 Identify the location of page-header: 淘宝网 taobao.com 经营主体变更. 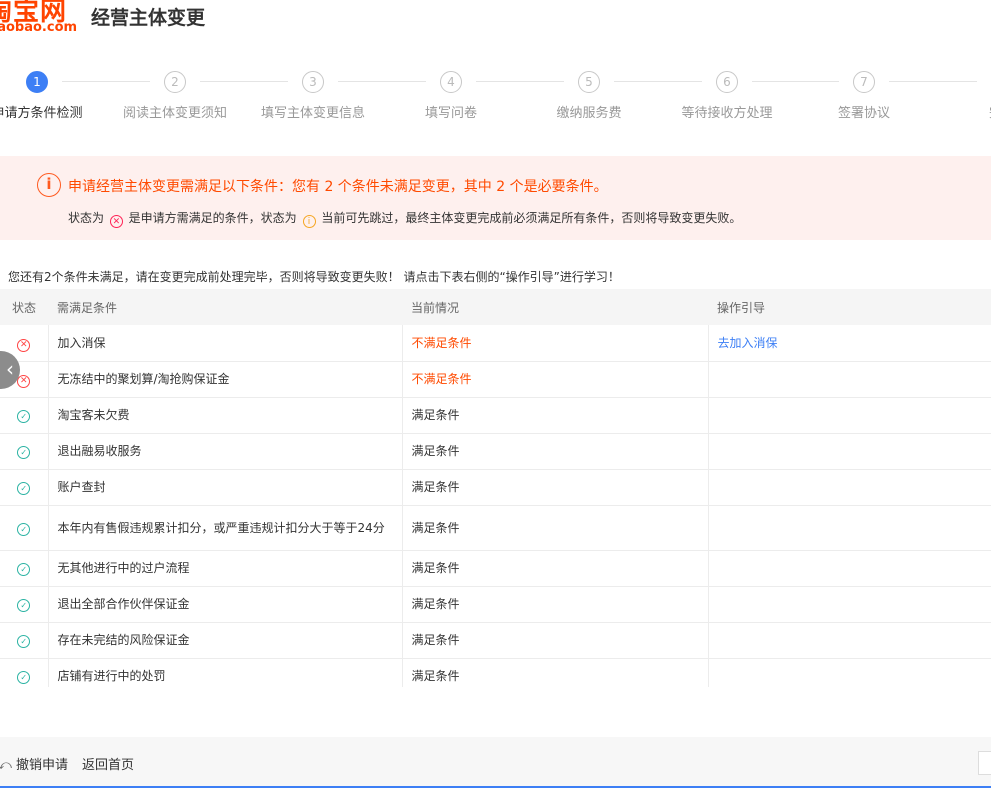
(495, 24).